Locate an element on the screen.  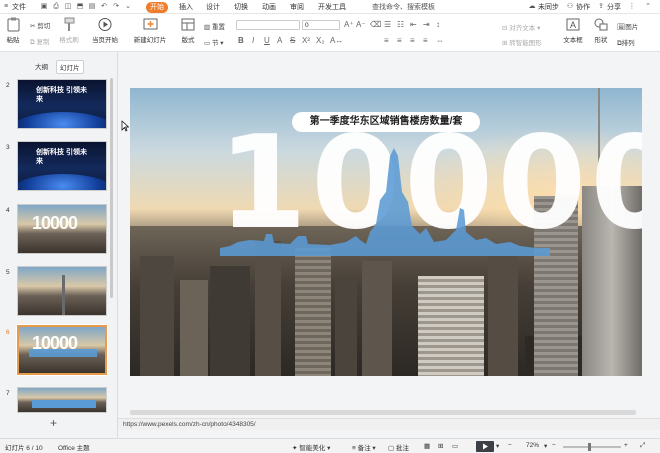
increase-indent-icon: ⇥ is located at coordinates (426, 25).